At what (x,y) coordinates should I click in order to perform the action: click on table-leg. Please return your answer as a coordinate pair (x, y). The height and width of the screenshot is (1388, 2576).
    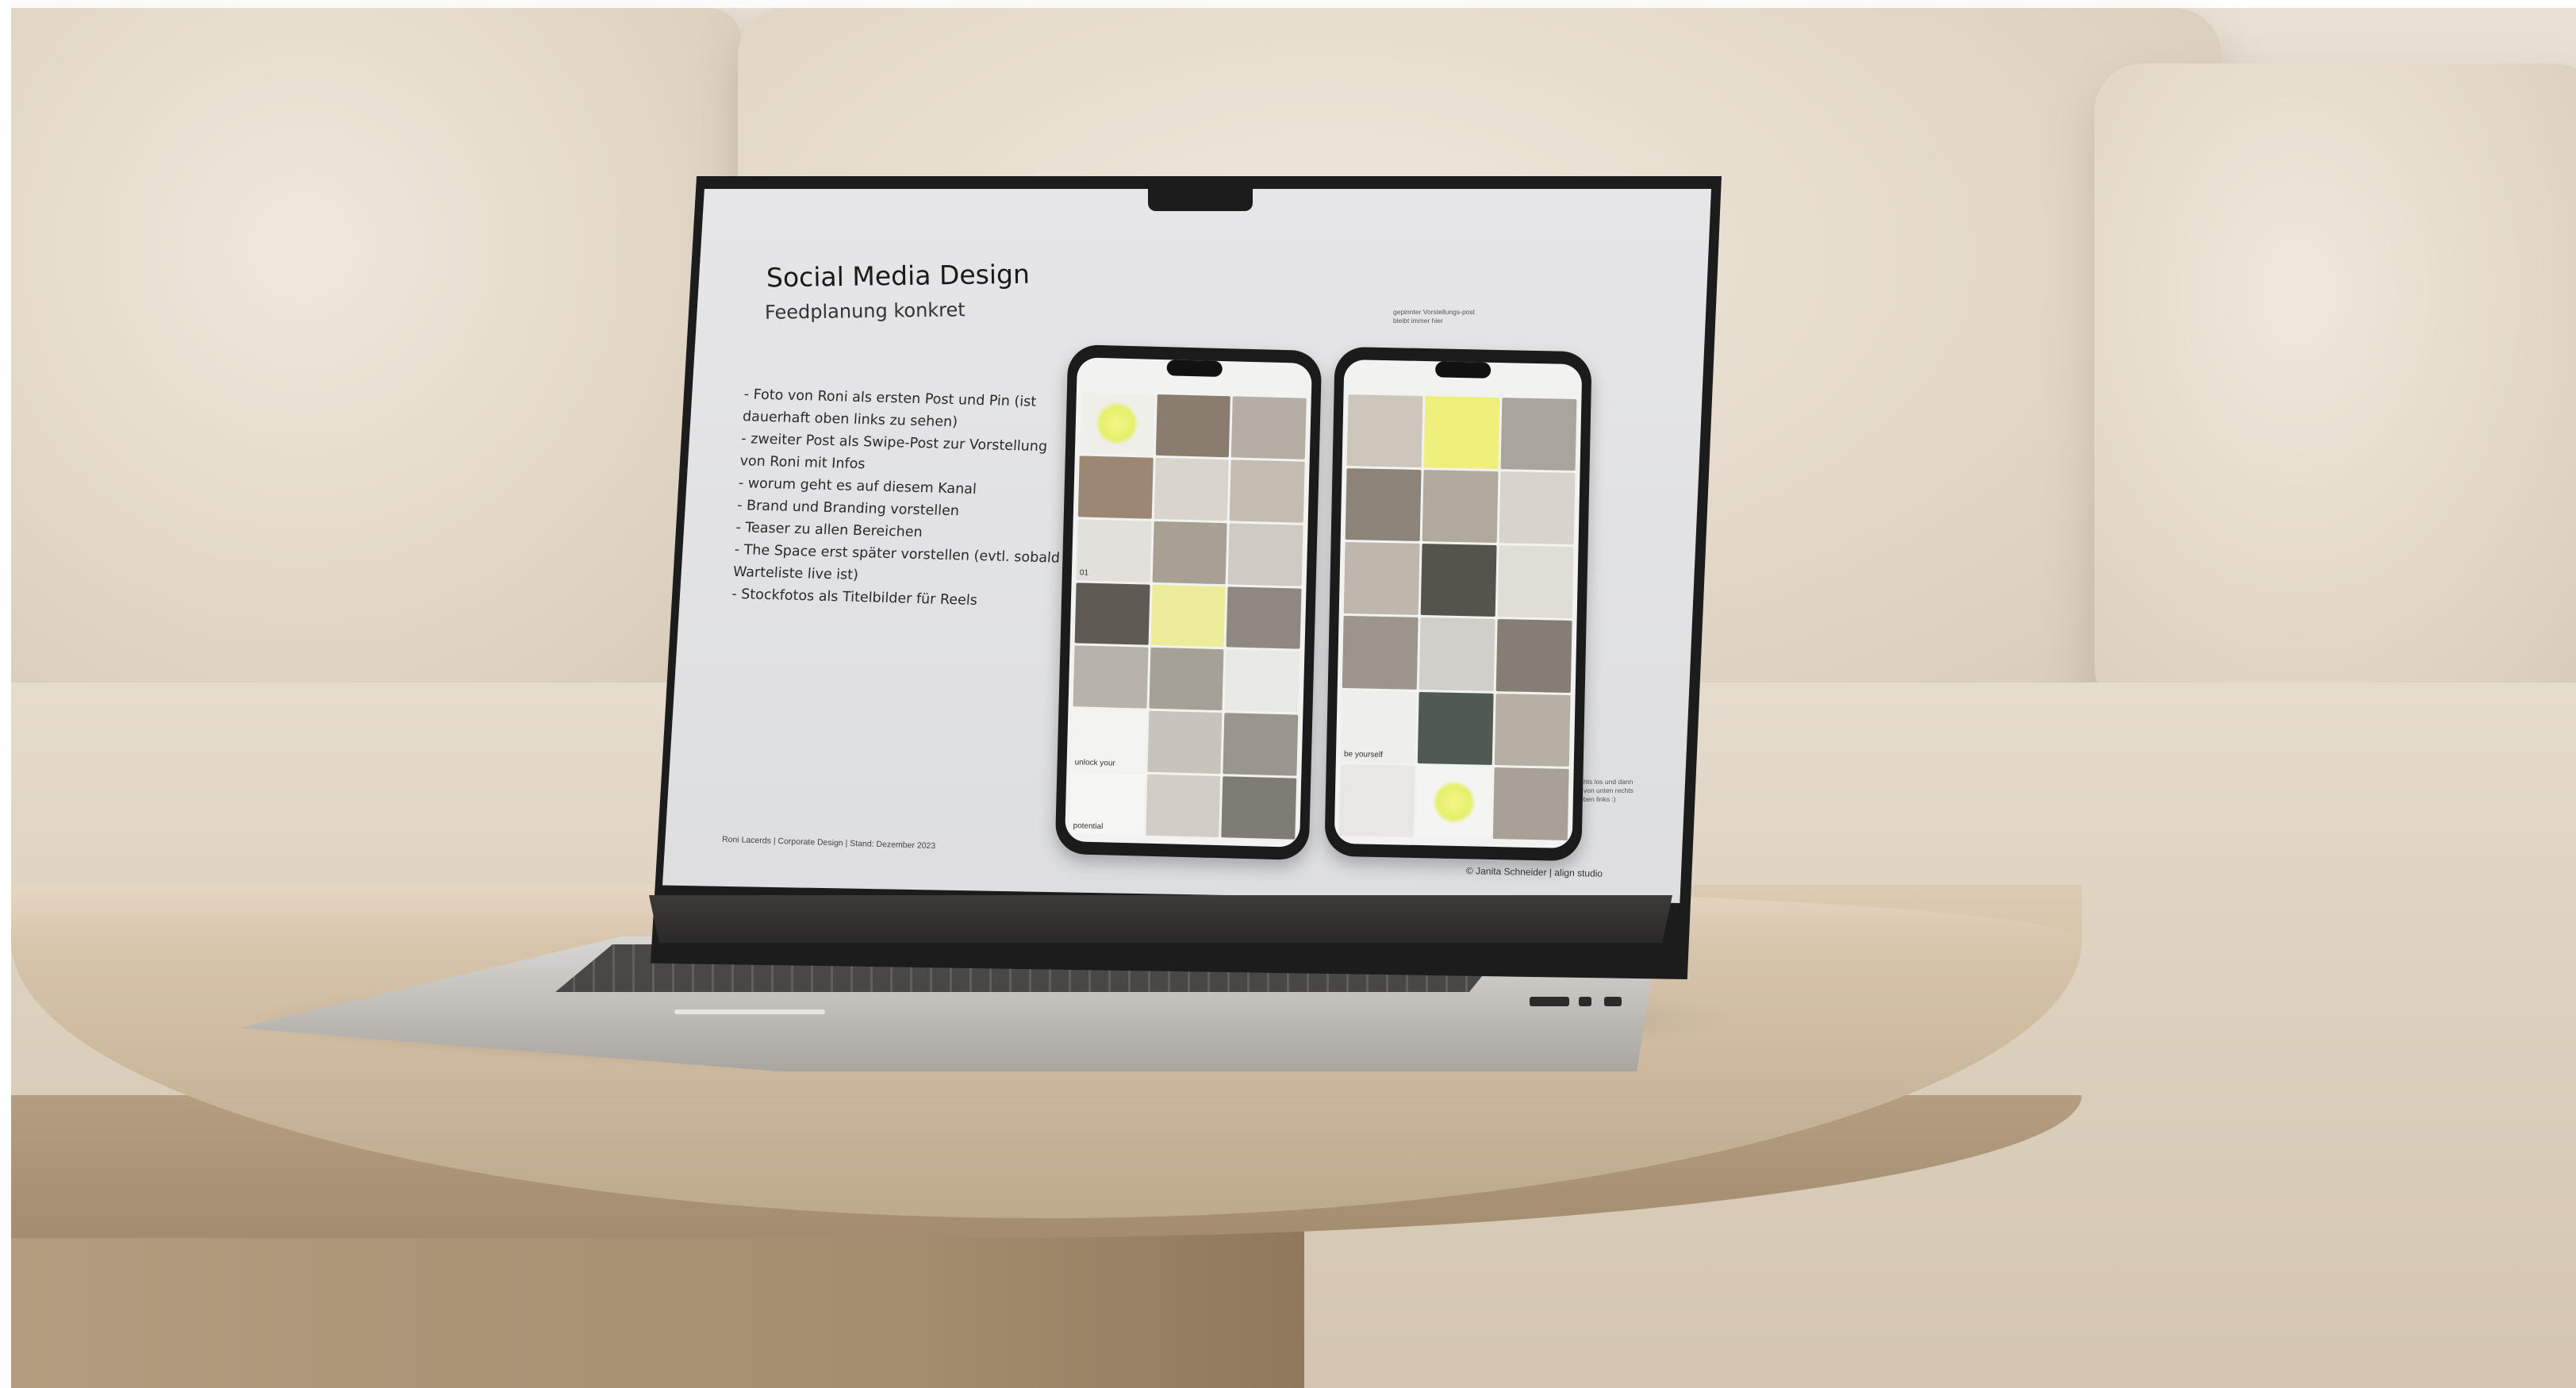
    Looking at the image, I should click on (657, 1301).